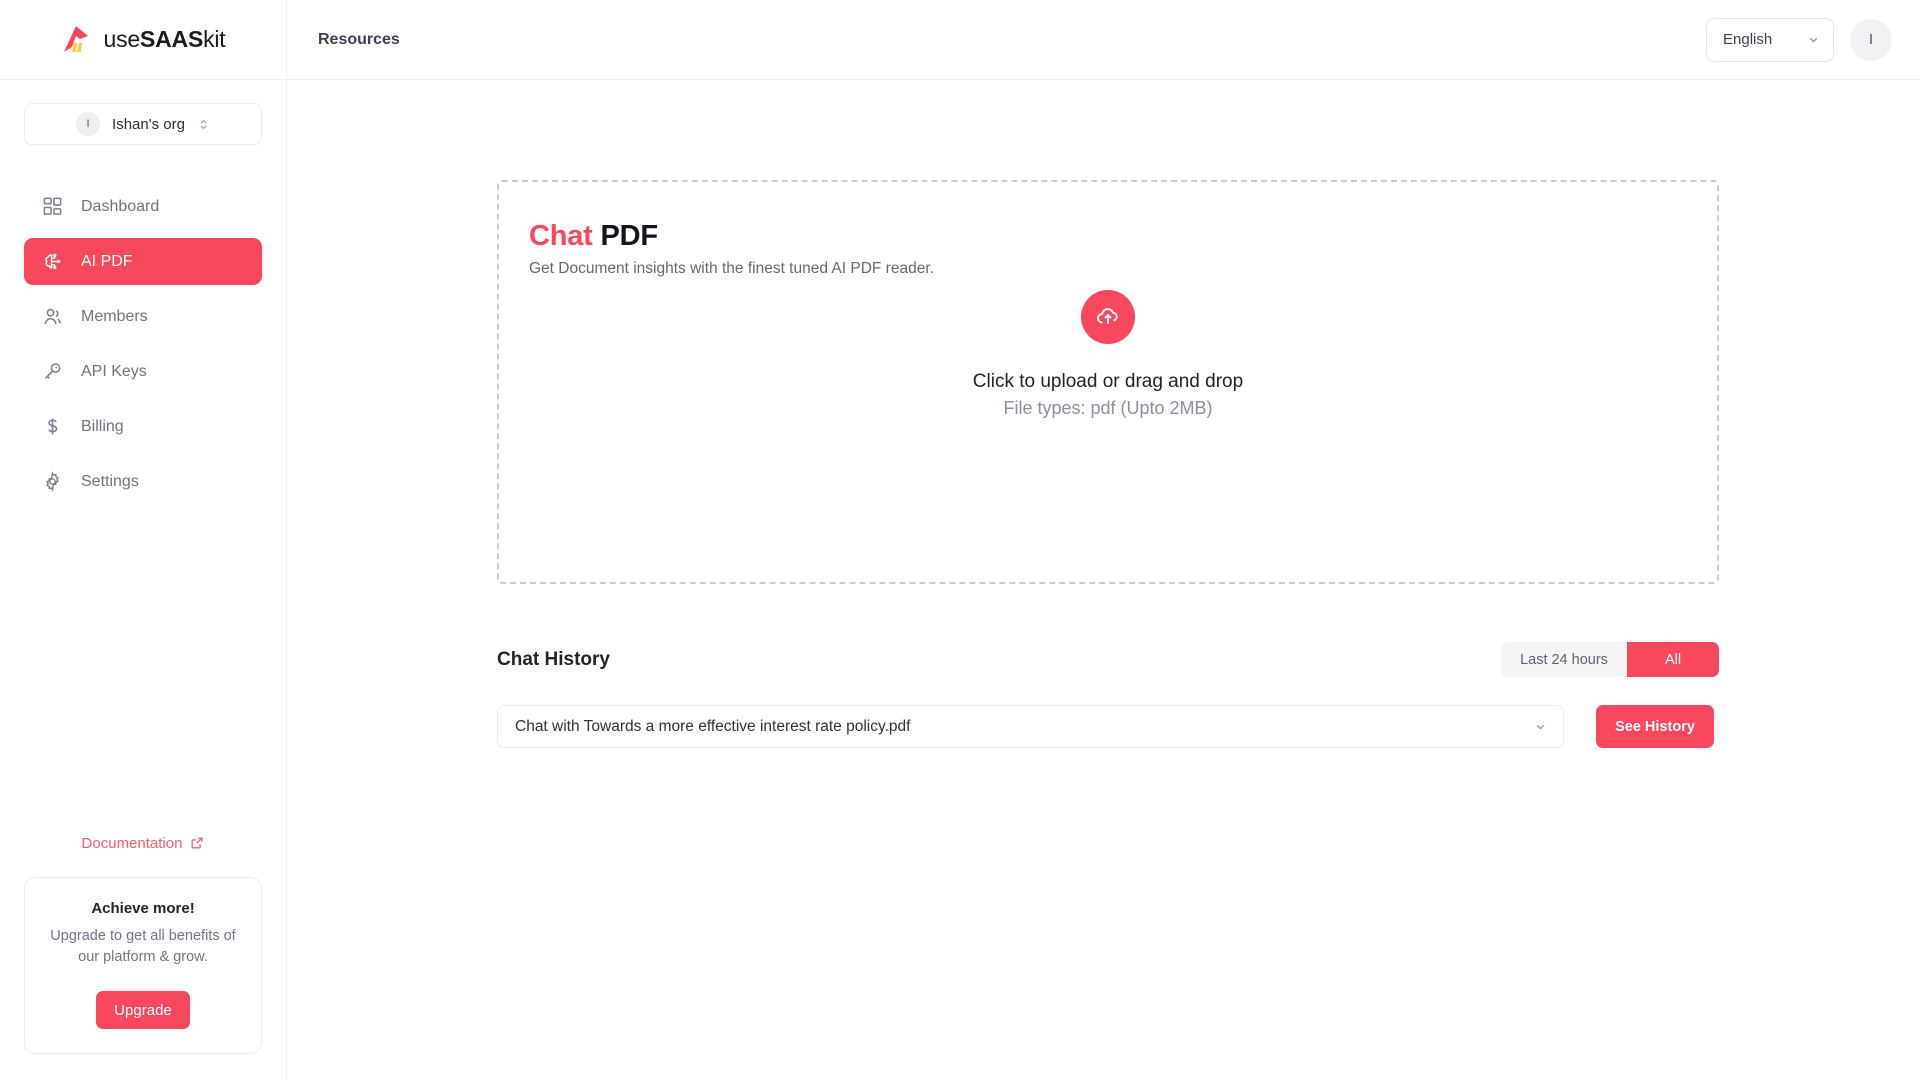 This screenshot has width=1920, height=1080. I want to click on page-title-rest: PDF, so click(629, 236).